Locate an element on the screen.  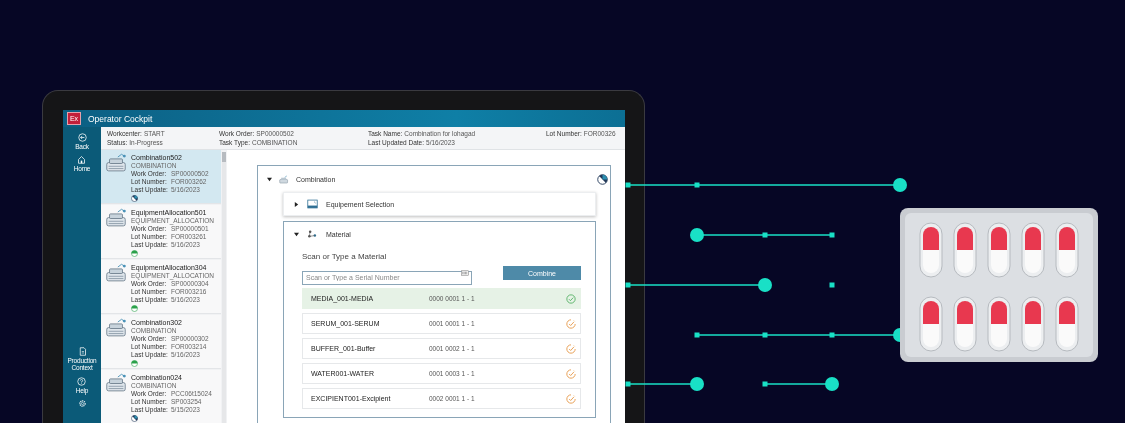
app-title: Operator Cockpit is located at coordinates (120, 118).